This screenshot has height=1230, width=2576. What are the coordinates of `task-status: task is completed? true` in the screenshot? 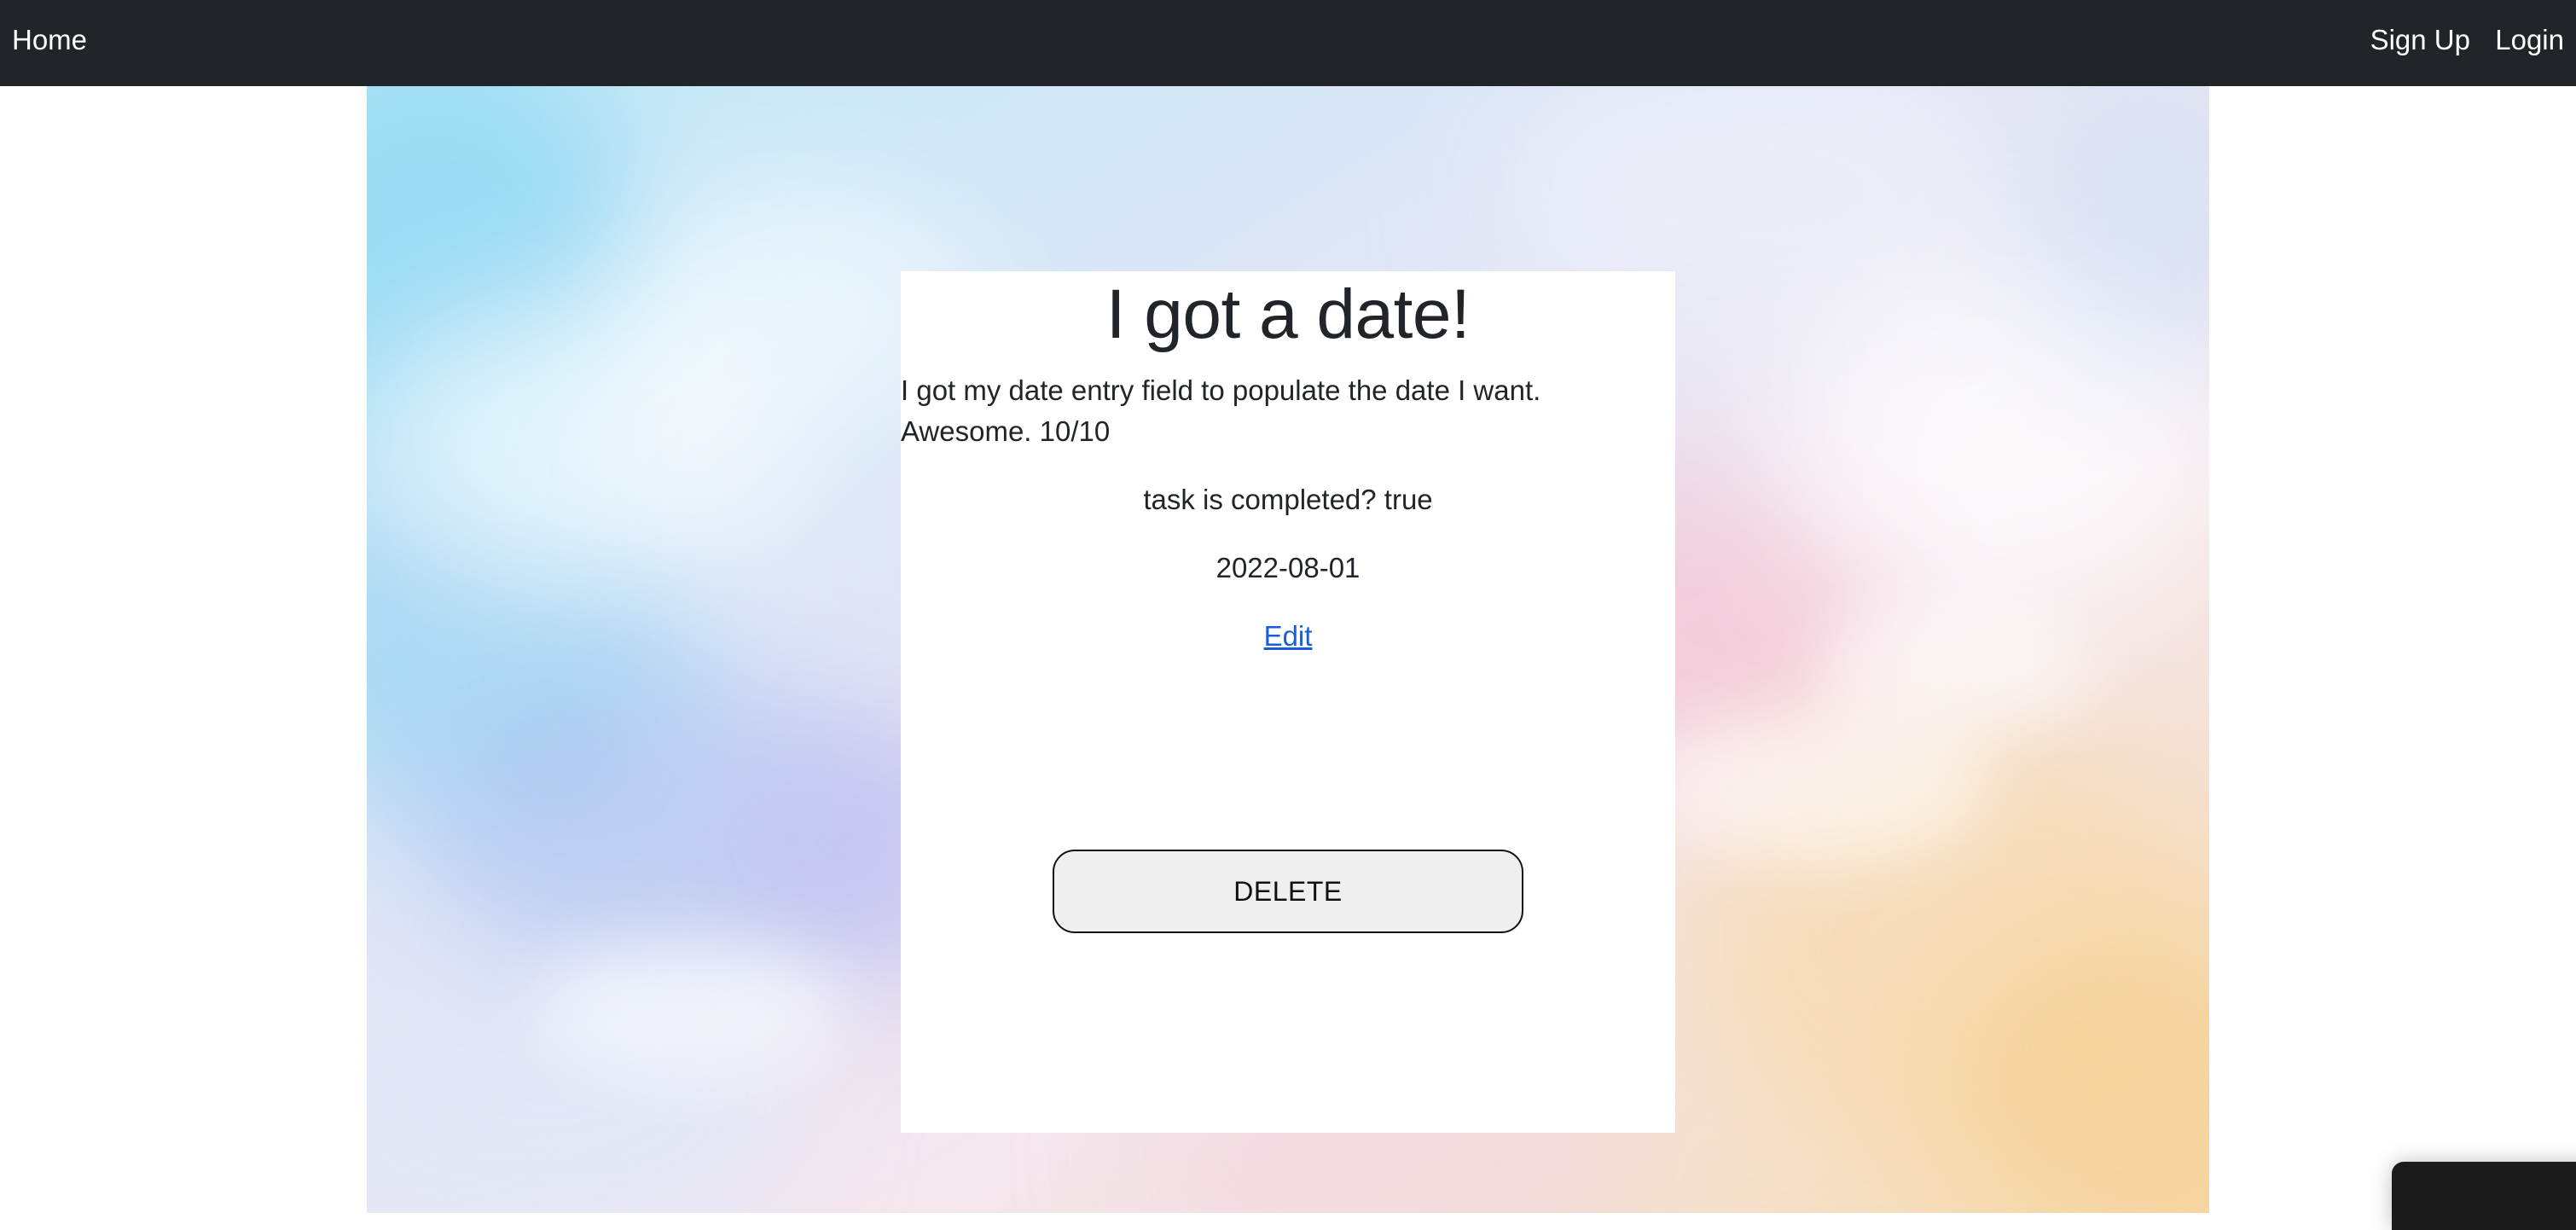 It's located at (1288, 499).